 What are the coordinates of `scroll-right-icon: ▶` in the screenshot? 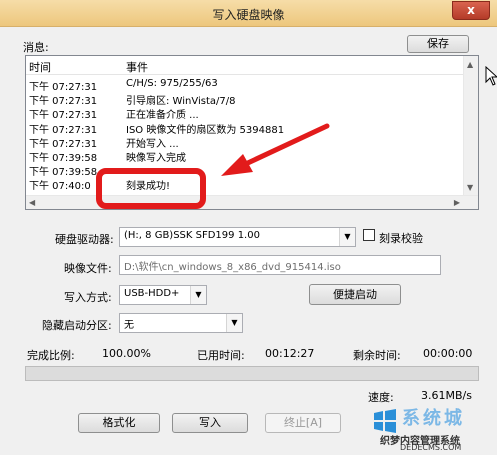 It's located at (457, 202).